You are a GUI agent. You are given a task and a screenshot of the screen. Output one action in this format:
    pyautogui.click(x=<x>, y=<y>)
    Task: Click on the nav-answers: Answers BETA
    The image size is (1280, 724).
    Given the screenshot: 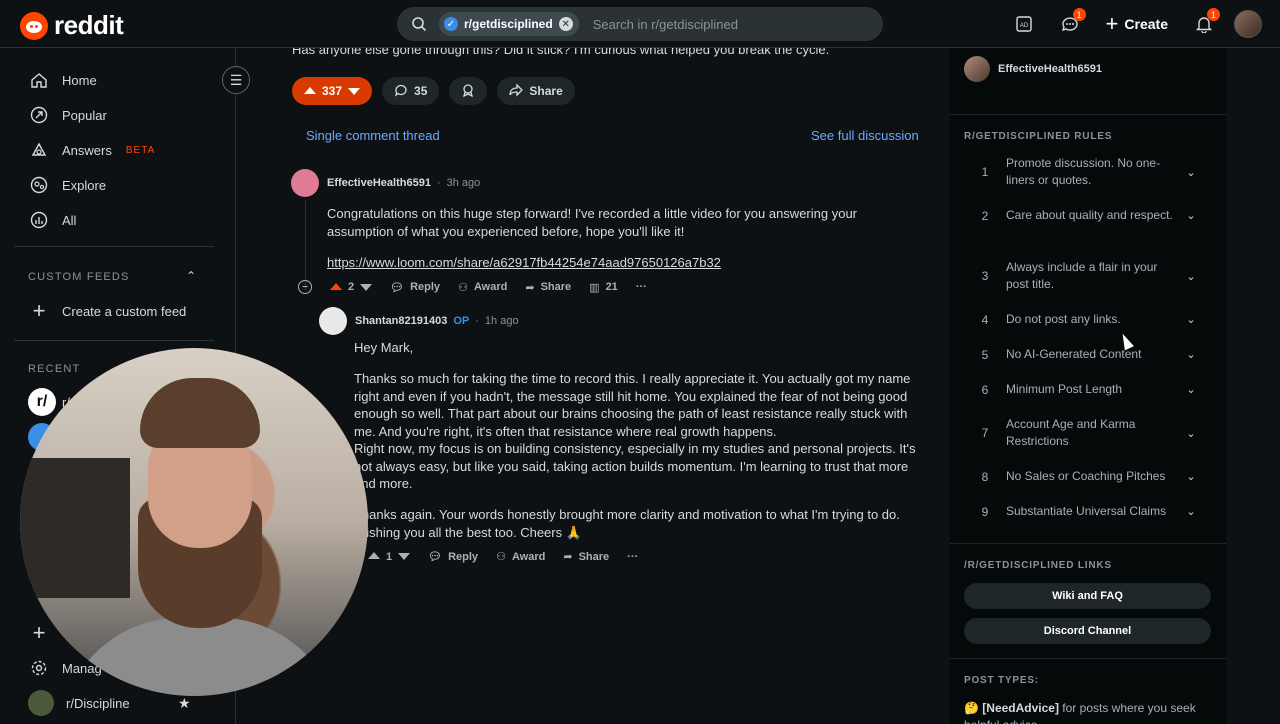 What is the action you would take?
    pyautogui.click(x=91, y=150)
    